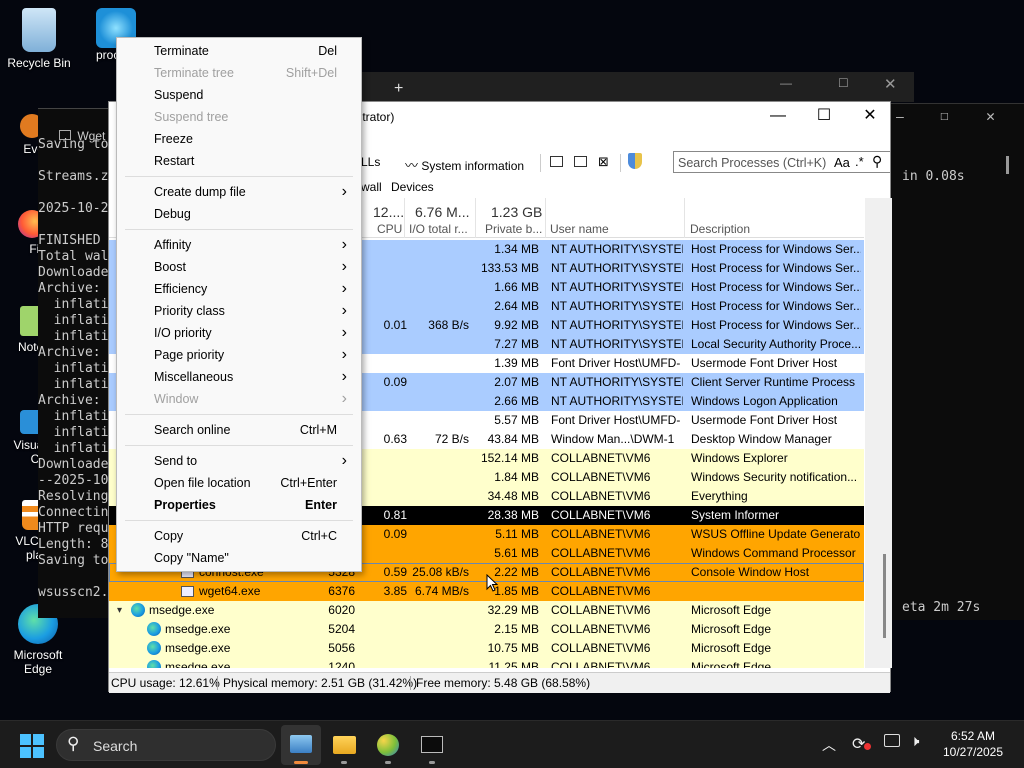 The image size is (1024, 768). I want to click on new-tab-button: +, so click(398, 89).